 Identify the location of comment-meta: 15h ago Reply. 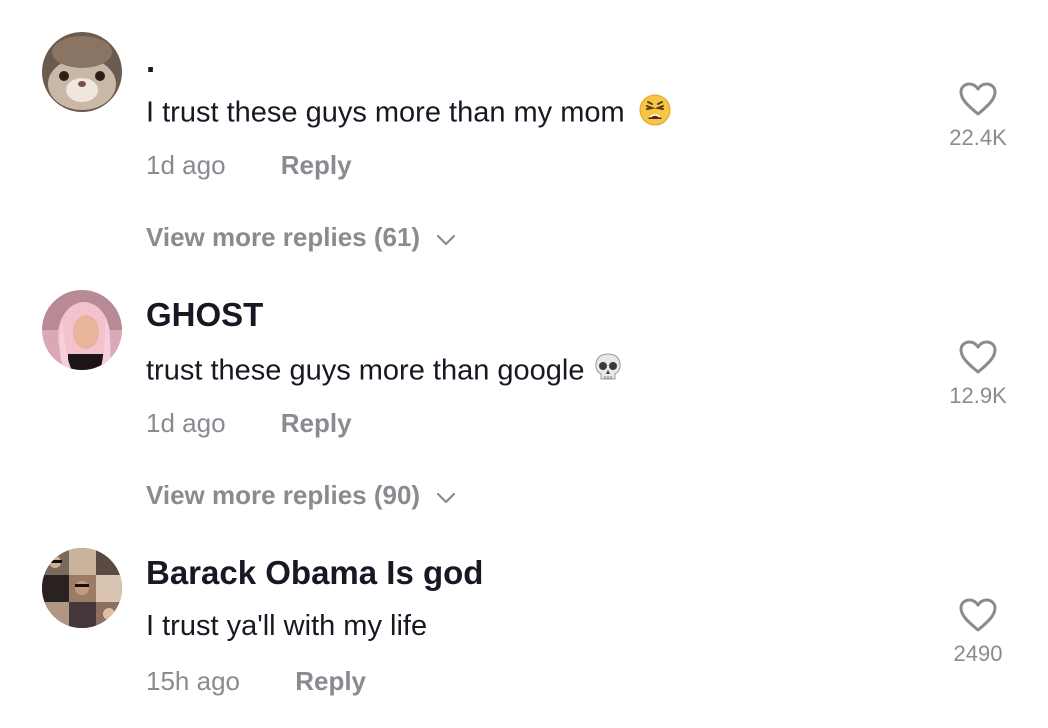
(256, 681).